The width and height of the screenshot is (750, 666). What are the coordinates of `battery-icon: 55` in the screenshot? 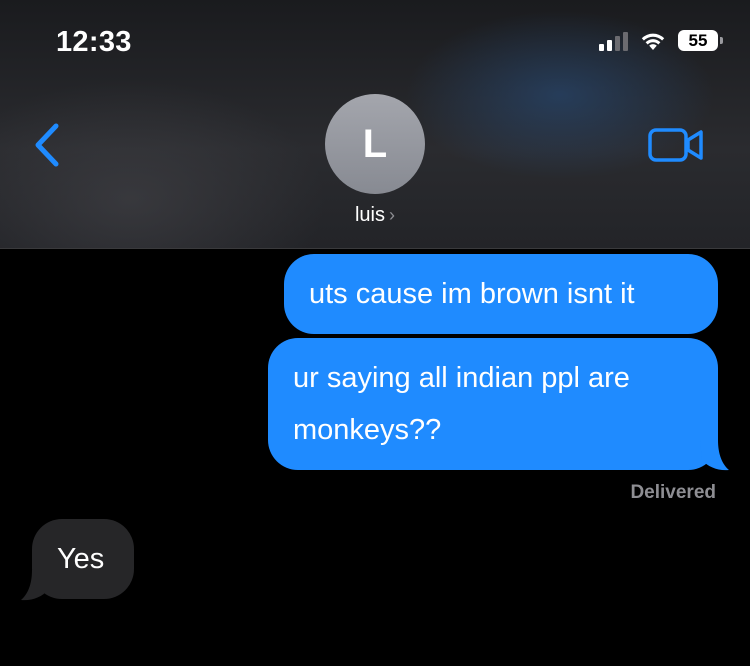 It's located at (700, 40).